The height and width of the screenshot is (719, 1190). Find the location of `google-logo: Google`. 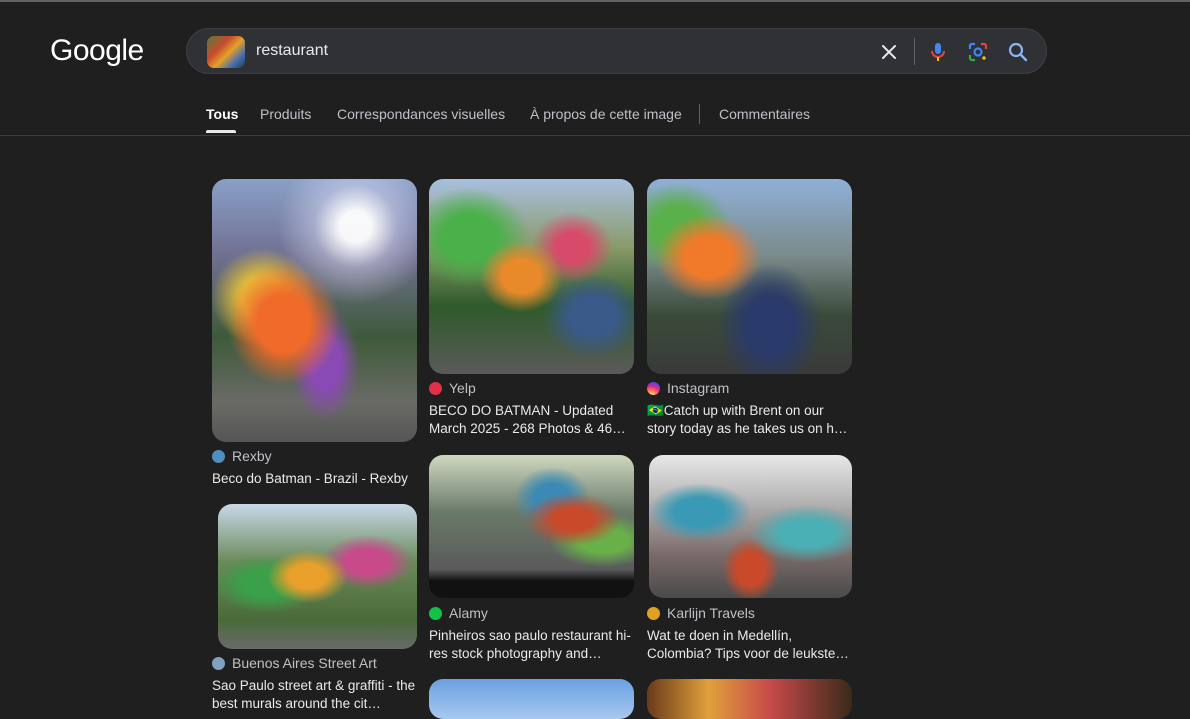

google-logo: Google is located at coordinates (97, 51).